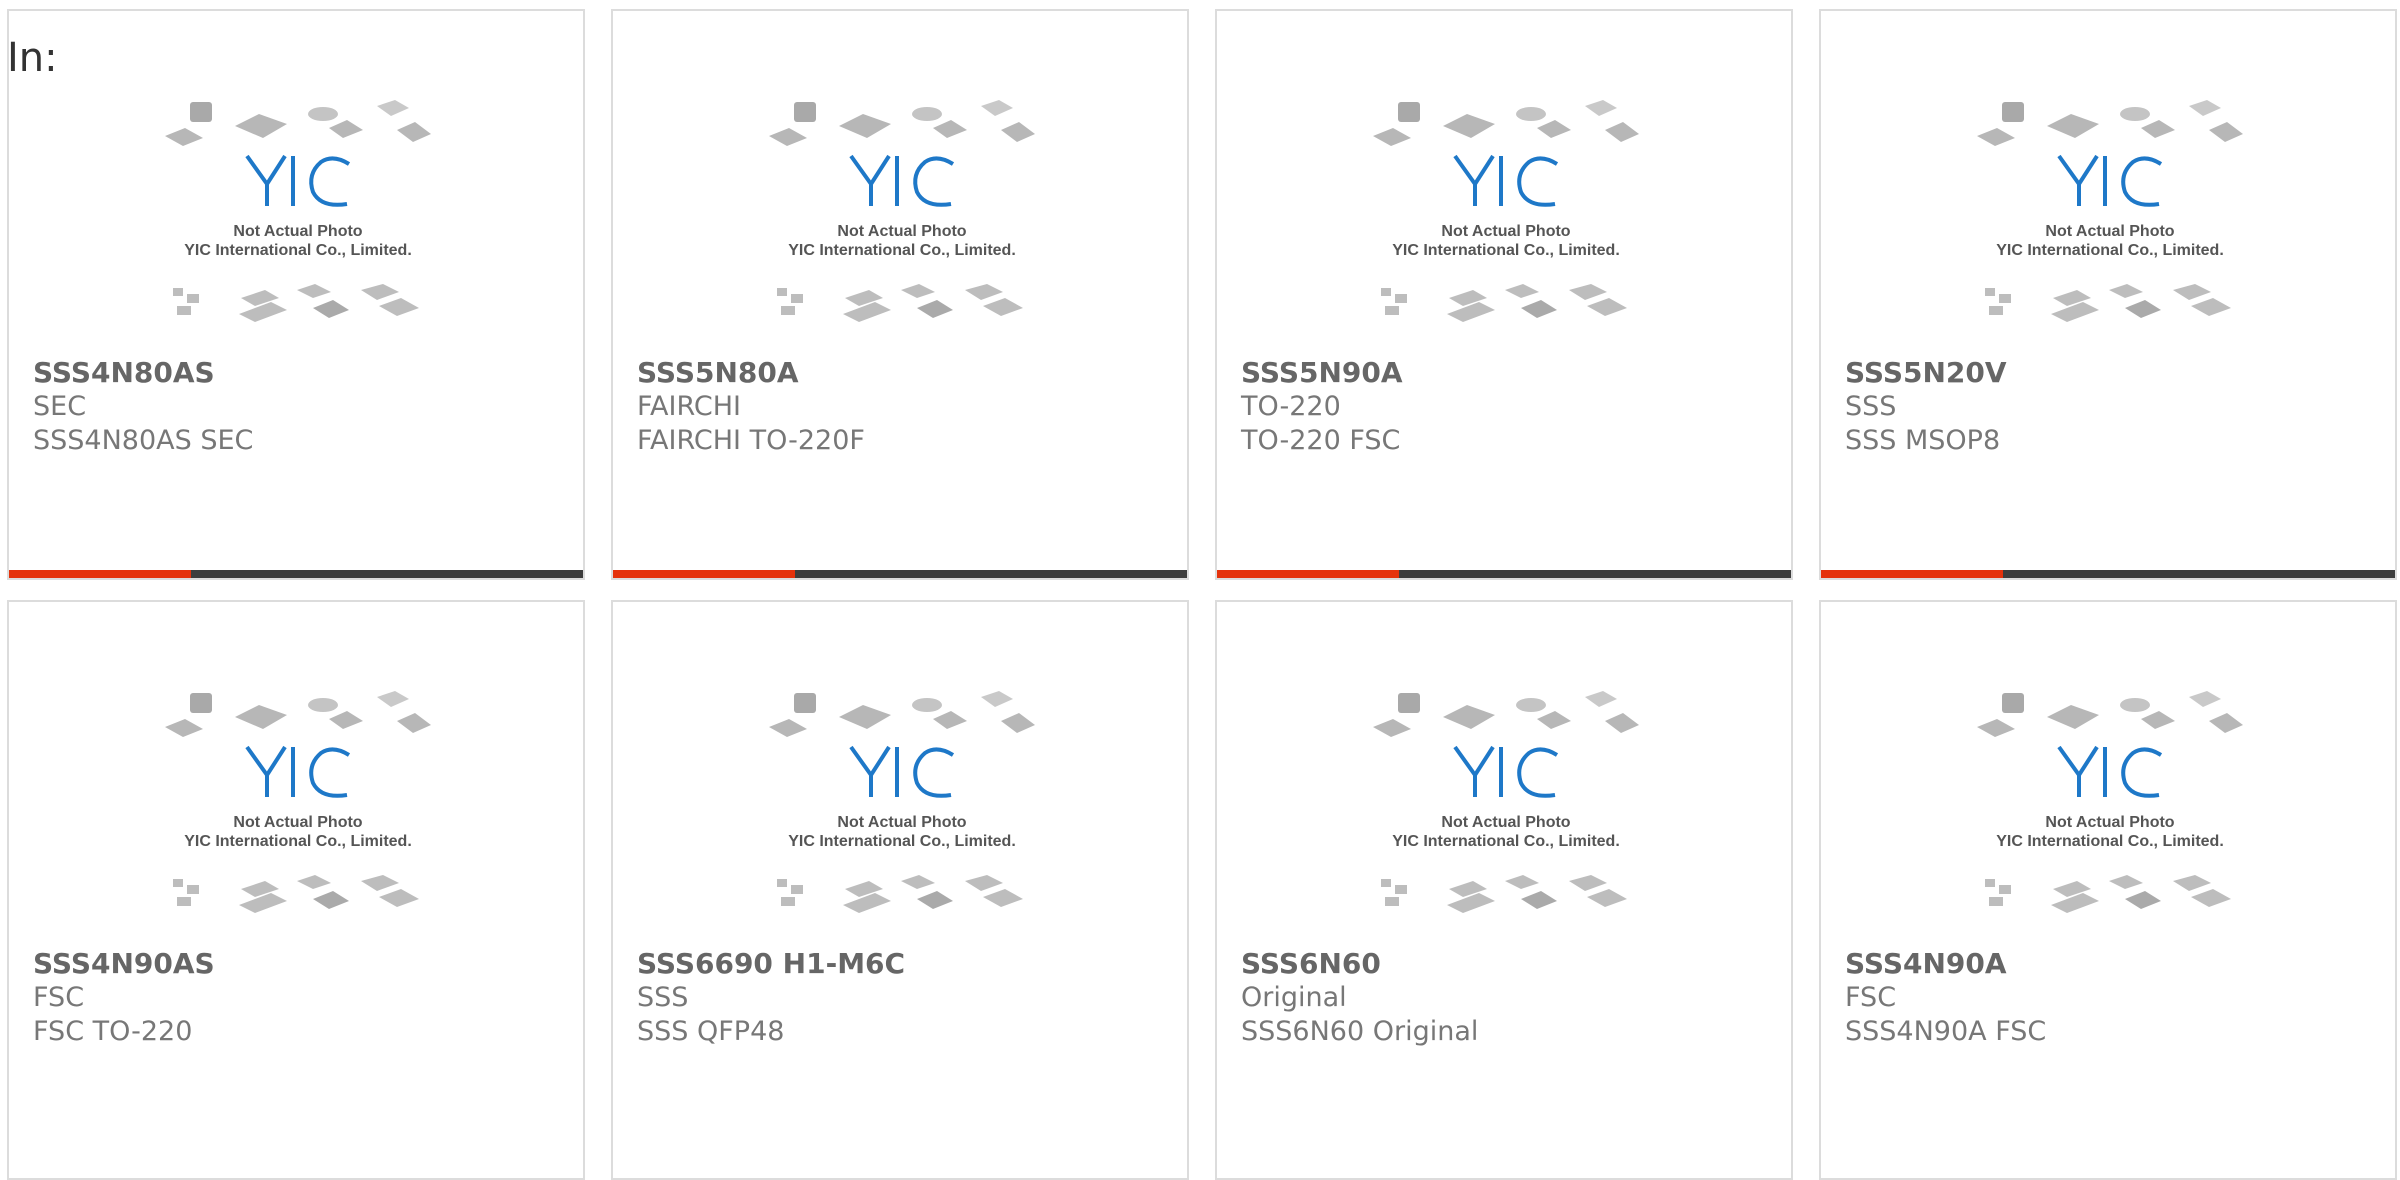 Image resolution: width=2400 pixels, height=1180 pixels. Describe the element at coordinates (1506, 964) in the screenshot. I see `part-number: SSS6N60` at that location.